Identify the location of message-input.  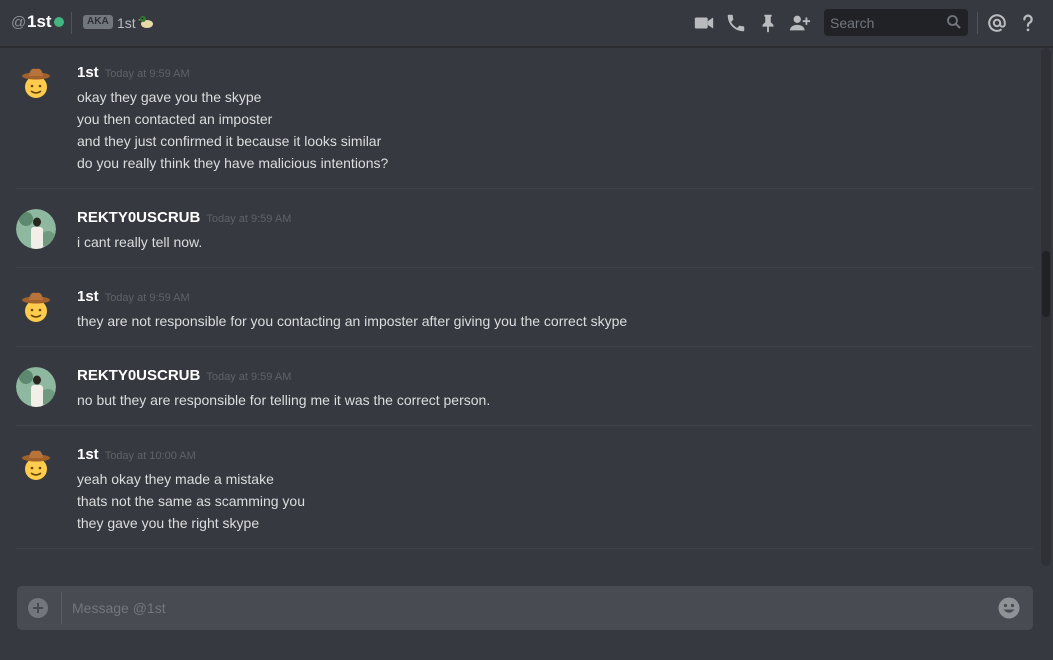
(522, 608).